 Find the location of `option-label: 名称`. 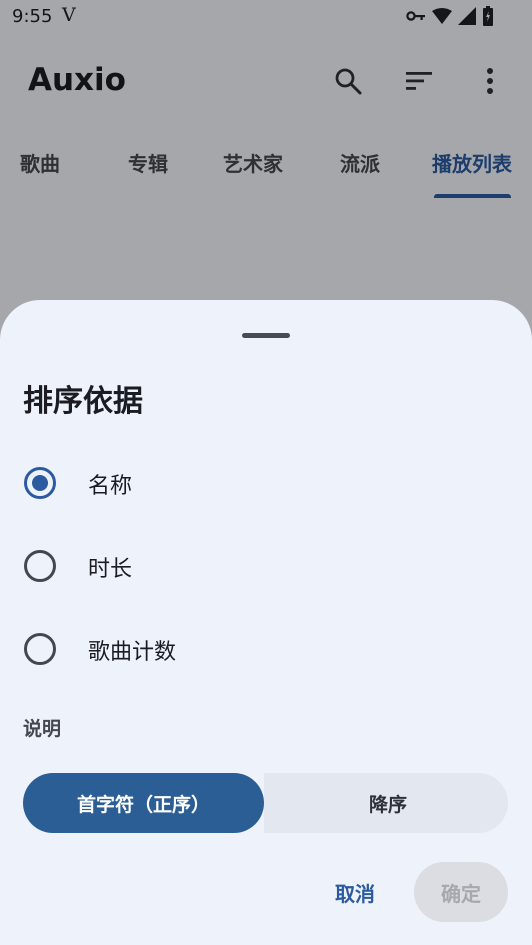

option-label: 名称 is located at coordinates (110, 486).